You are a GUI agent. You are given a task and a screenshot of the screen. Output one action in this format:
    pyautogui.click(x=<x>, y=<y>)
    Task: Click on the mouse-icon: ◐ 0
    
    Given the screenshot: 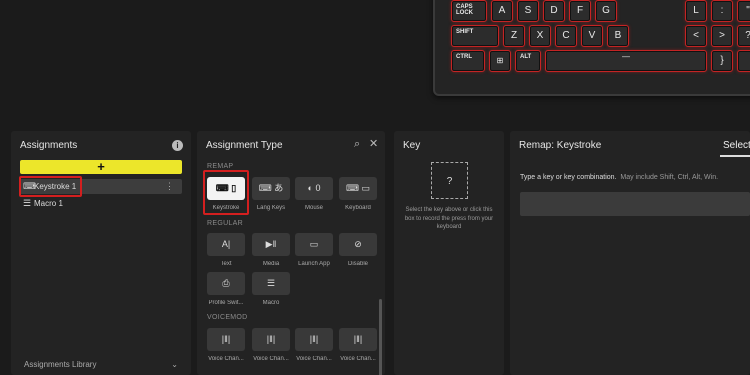 What is the action you would take?
    pyautogui.click(x=314, y=188)
    